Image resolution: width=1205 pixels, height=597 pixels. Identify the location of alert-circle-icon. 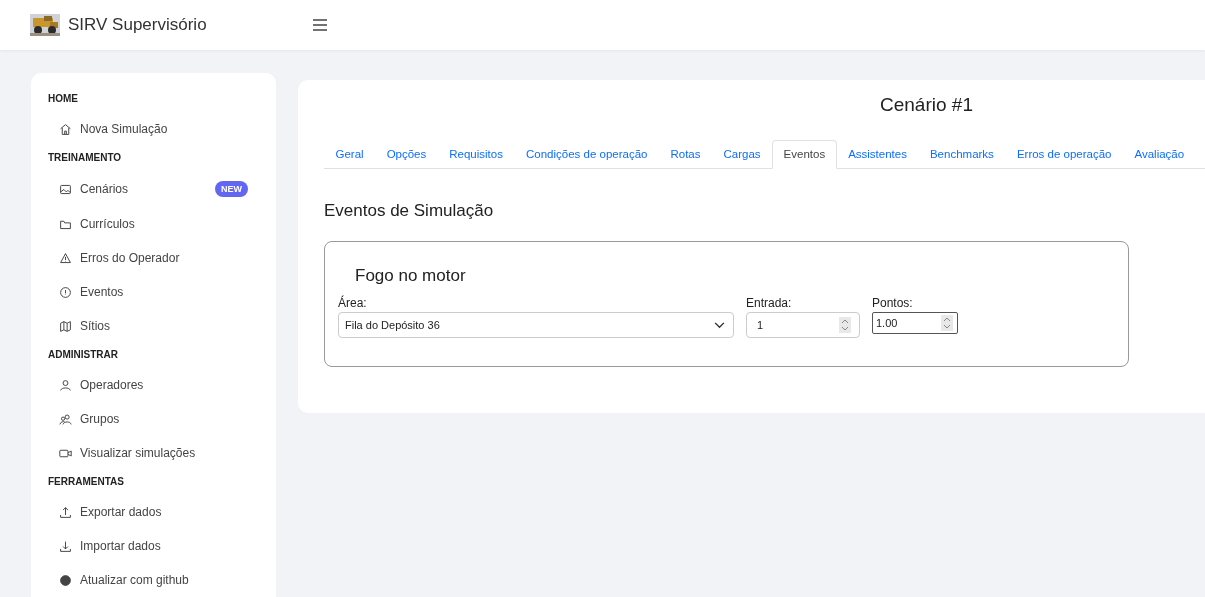
(65, 292).